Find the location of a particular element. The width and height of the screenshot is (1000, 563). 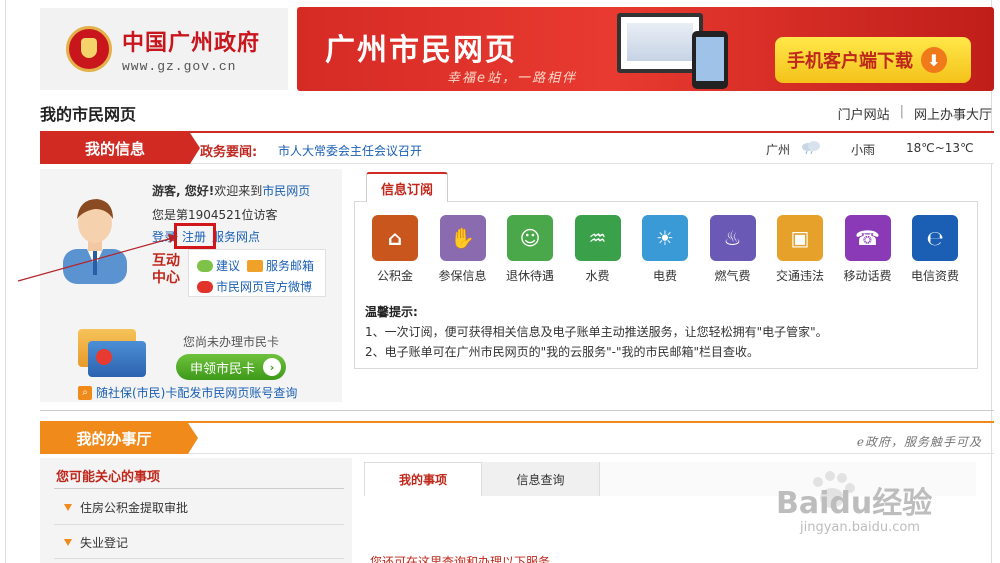

search-icon: ⌕ is located at coordinates (85, 392).